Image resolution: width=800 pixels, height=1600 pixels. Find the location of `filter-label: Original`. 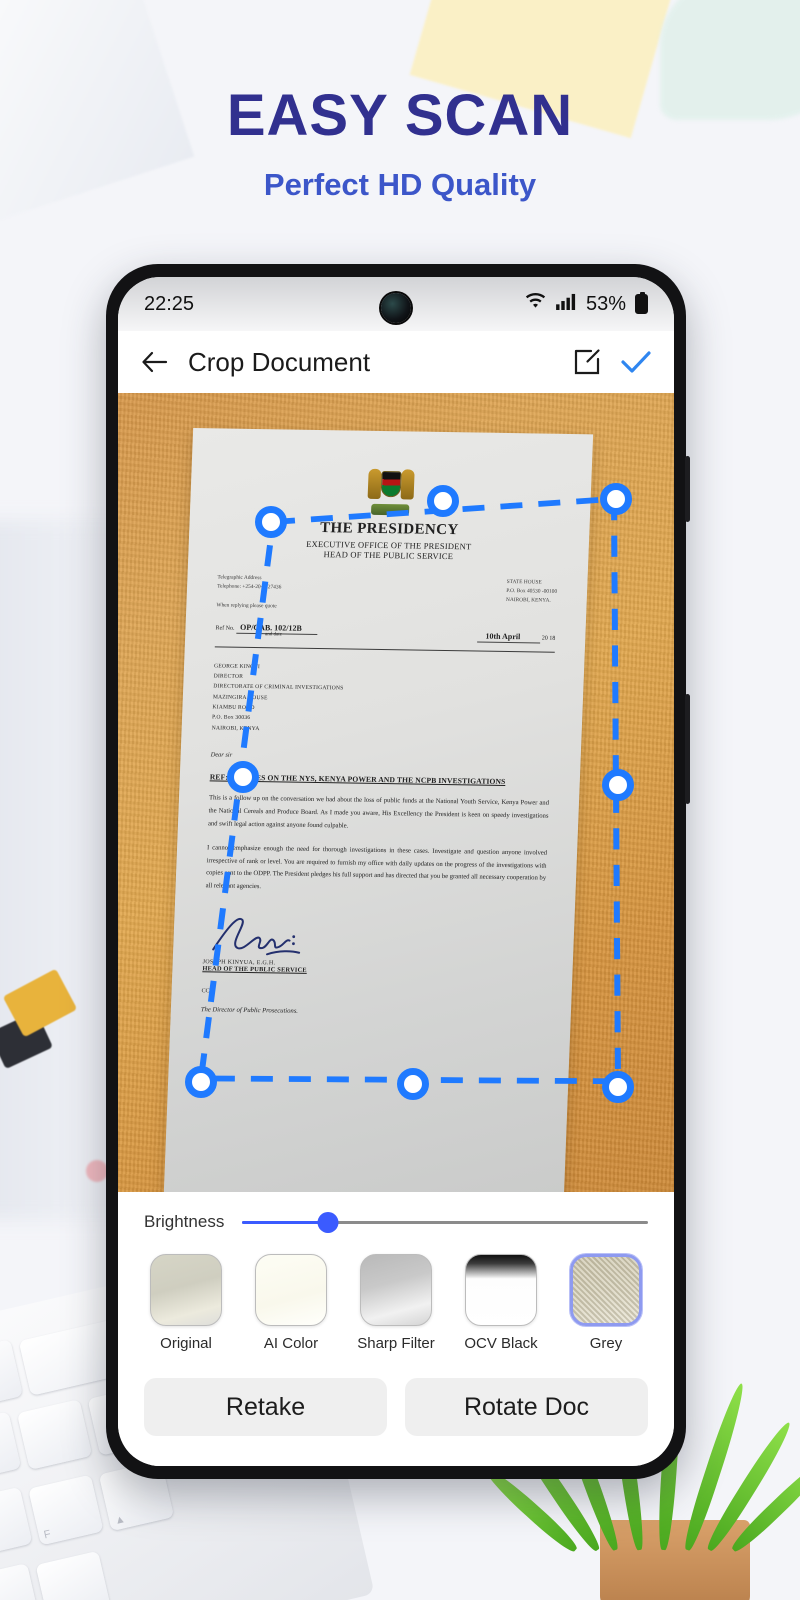

filter-label: Original is located at coordinates (186, 1343).